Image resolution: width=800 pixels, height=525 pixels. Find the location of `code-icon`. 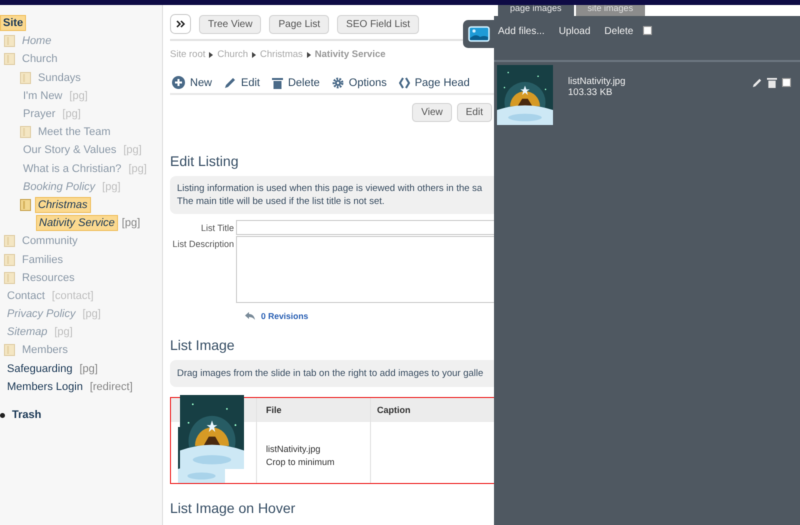

code-icon is located at coordinates (404, 82).